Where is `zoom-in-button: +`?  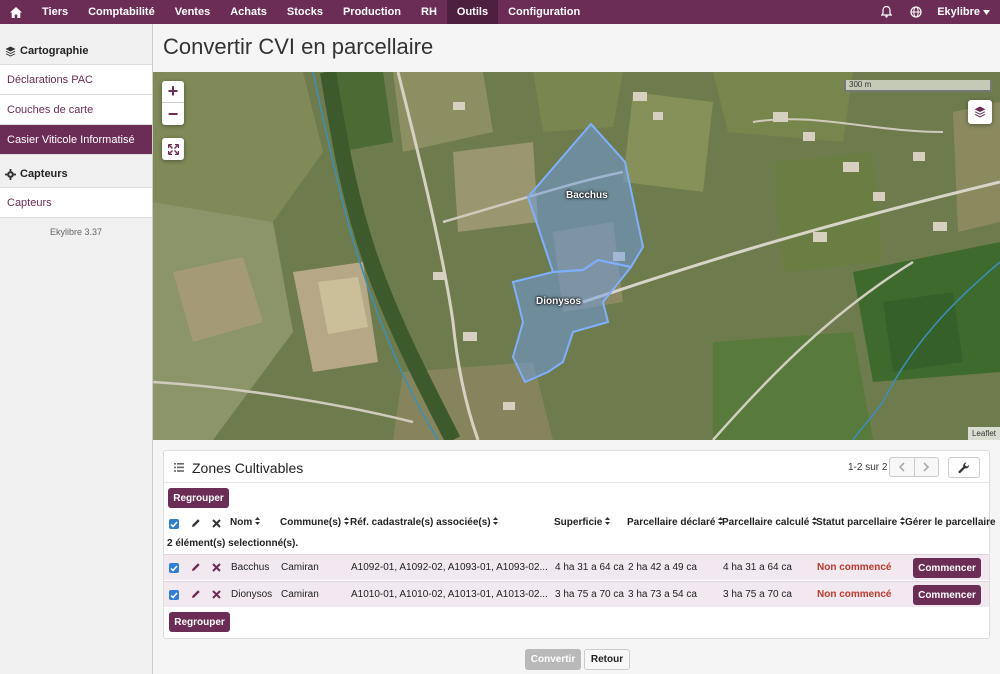 zoom-in-button: + is located at coordinates (173, 92).